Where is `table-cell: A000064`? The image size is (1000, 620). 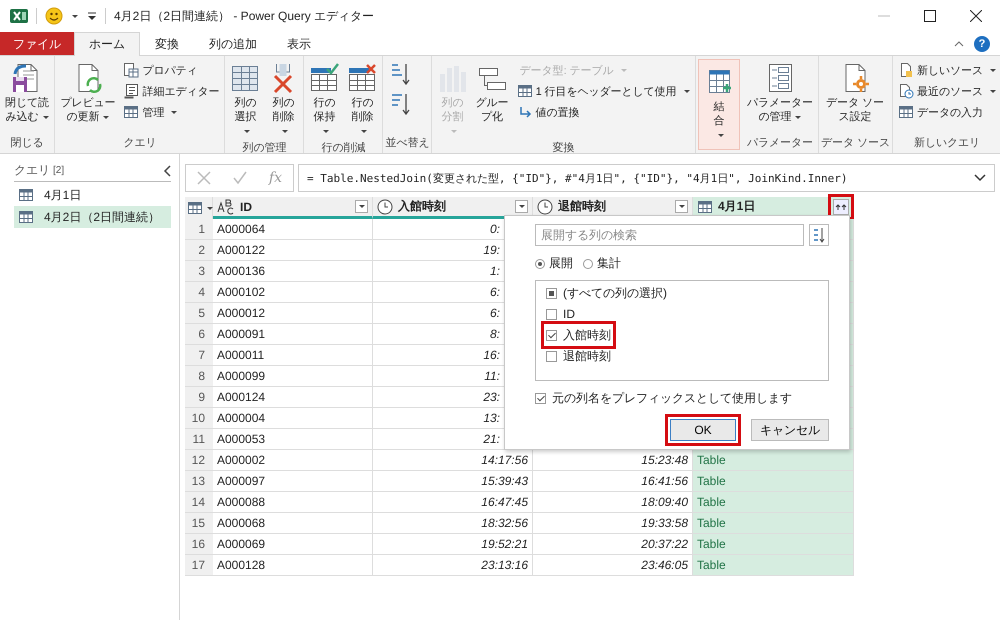 table-cell: A000064 is located at coordinates (293, 229).